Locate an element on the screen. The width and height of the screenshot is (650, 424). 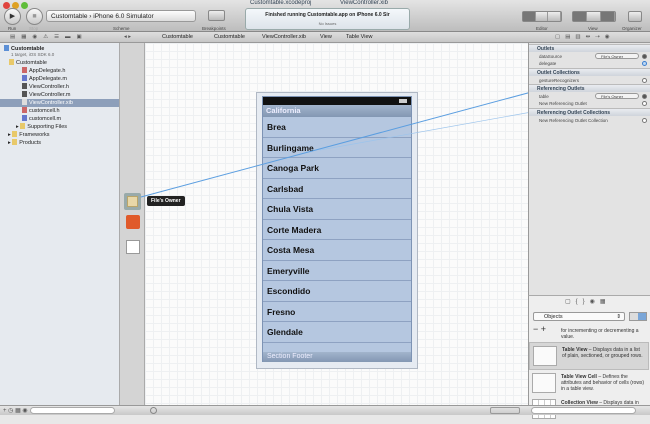
outlet-collections-header: Outlet Collections is located at coordinates (589, 72).